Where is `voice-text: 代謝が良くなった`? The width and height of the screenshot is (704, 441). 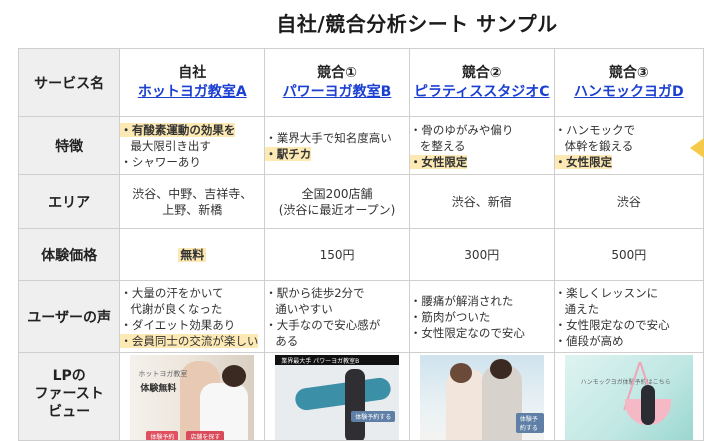 voice-text: 代謝が良くなった is located at coordinates (176, 308).